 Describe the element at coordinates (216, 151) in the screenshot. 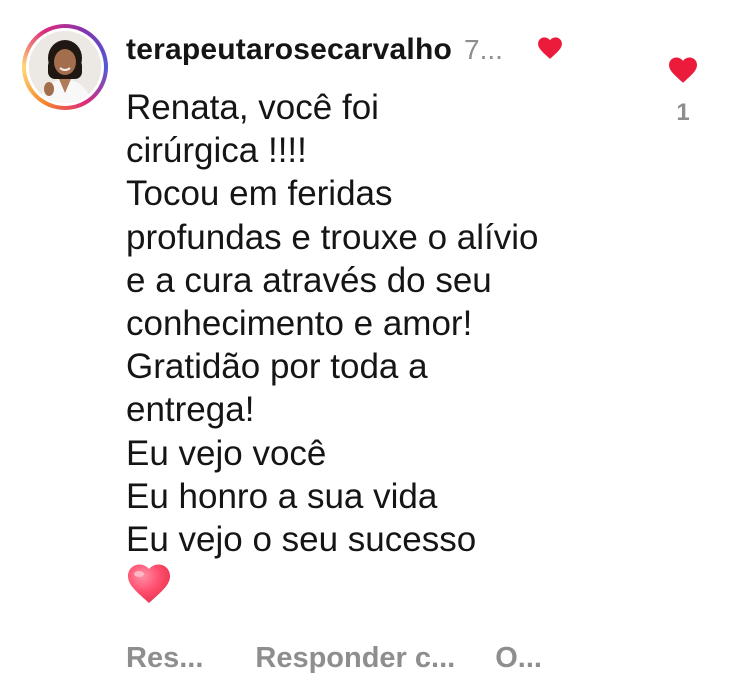

I see `comment-line: cirúrgica !!!!` at that location.